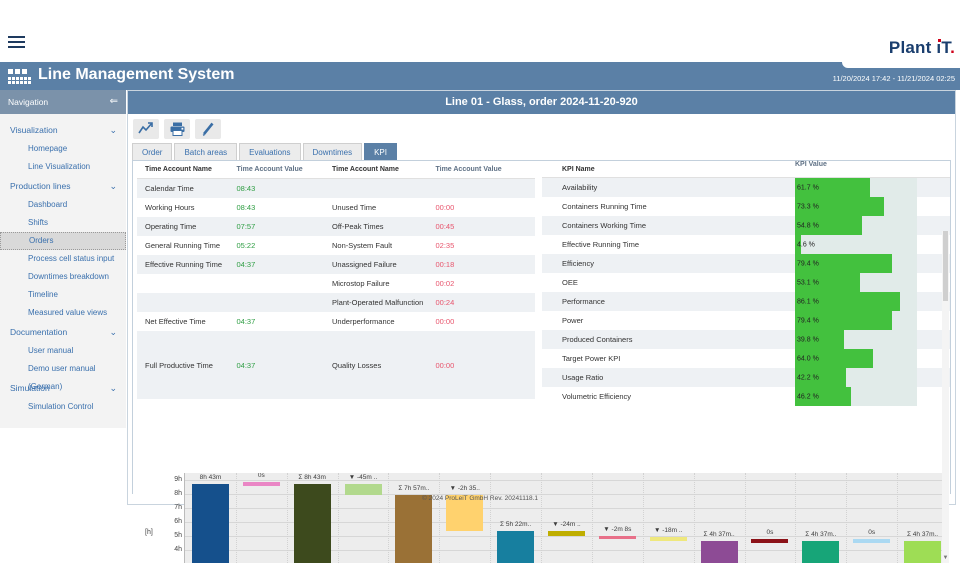  Describe the element at coordinates (808, 377) in the screenshot. I see `kpi-value-label: 42.2 %` at that location.